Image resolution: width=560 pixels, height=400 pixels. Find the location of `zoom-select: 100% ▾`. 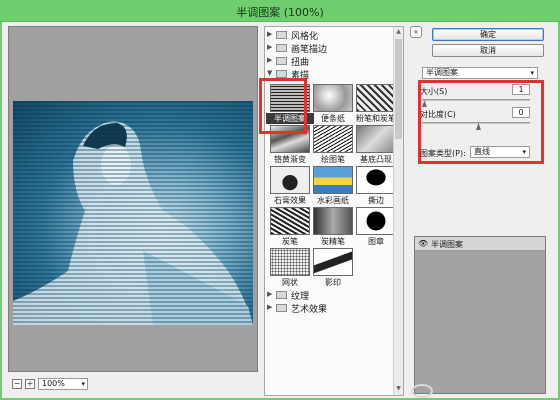

zoom-select: 100% ▾ is located at coordinates (63, 384).